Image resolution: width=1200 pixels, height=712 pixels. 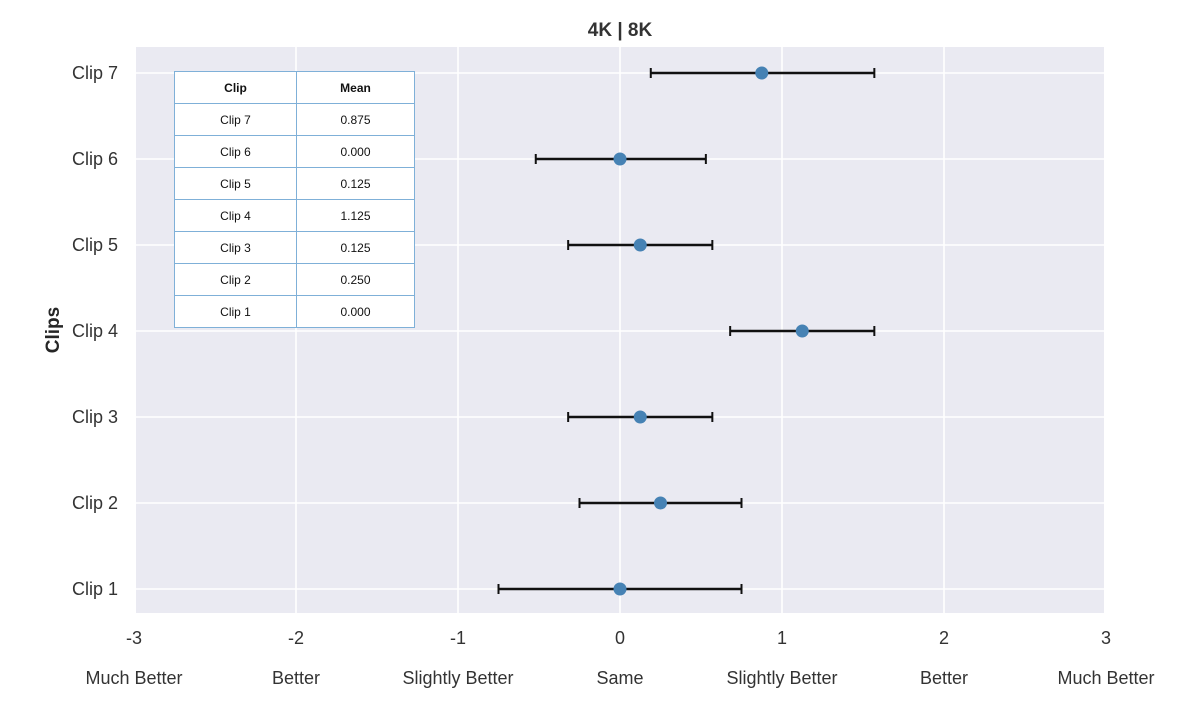 What do you see at coordinates (95, 73) in the screenshot?
I see `y-tick-label: Clip 7` at bounding box center [95, 73].